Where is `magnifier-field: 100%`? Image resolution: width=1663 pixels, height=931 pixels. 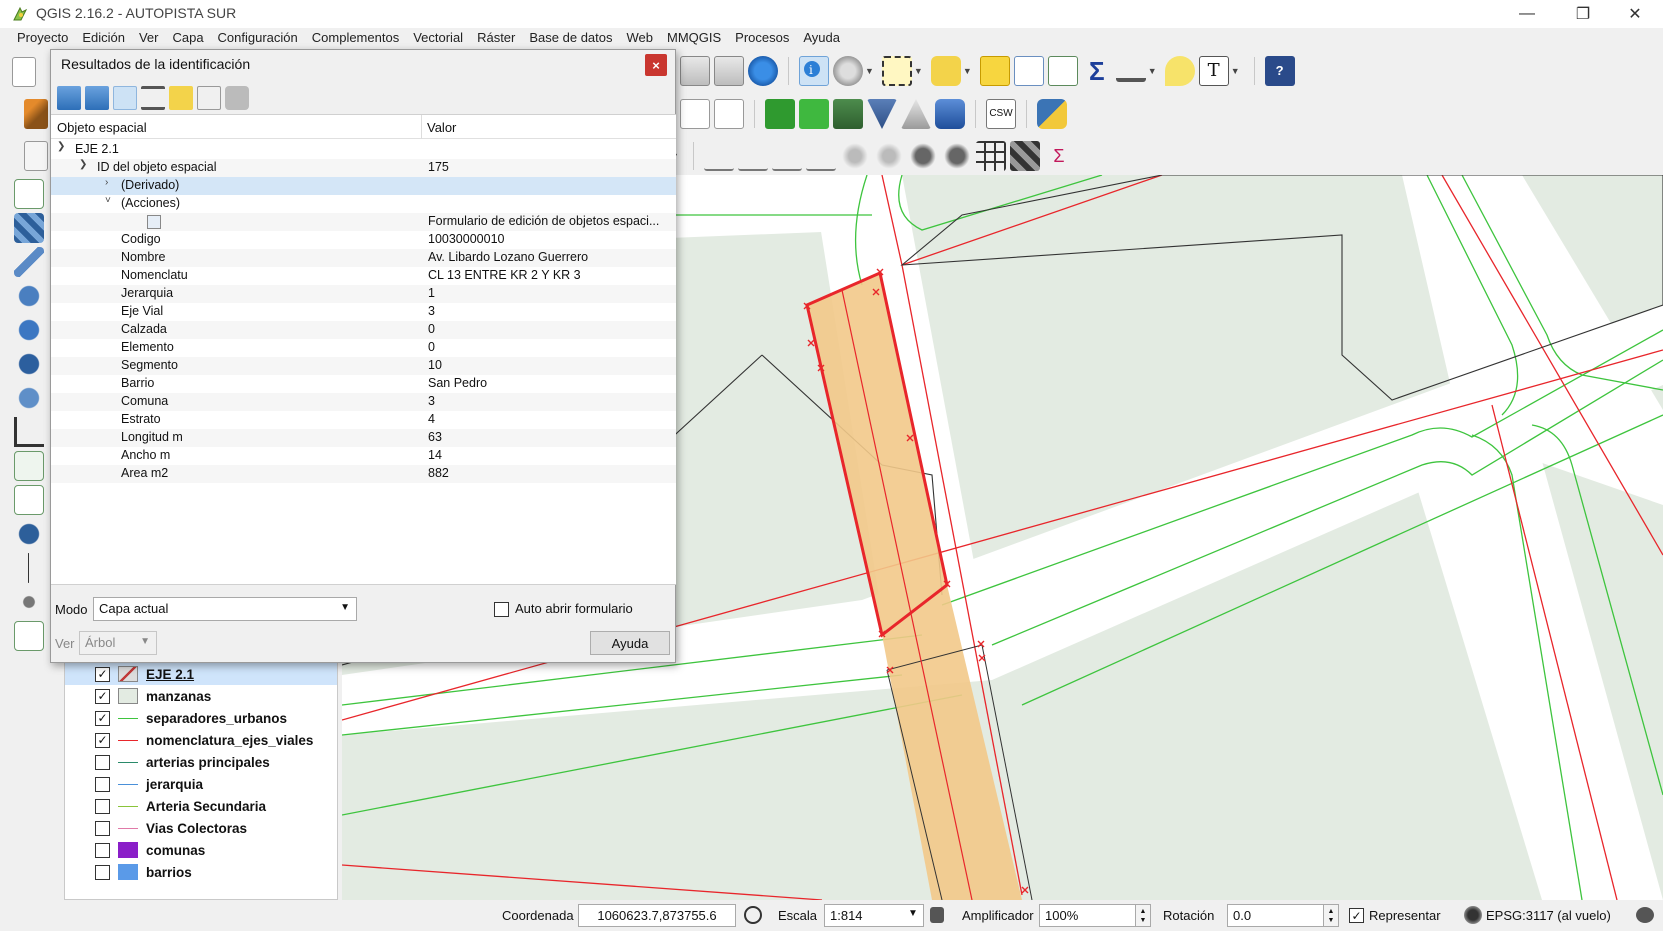
magnifier-field: 100% is located at coordinates (1090, 915).